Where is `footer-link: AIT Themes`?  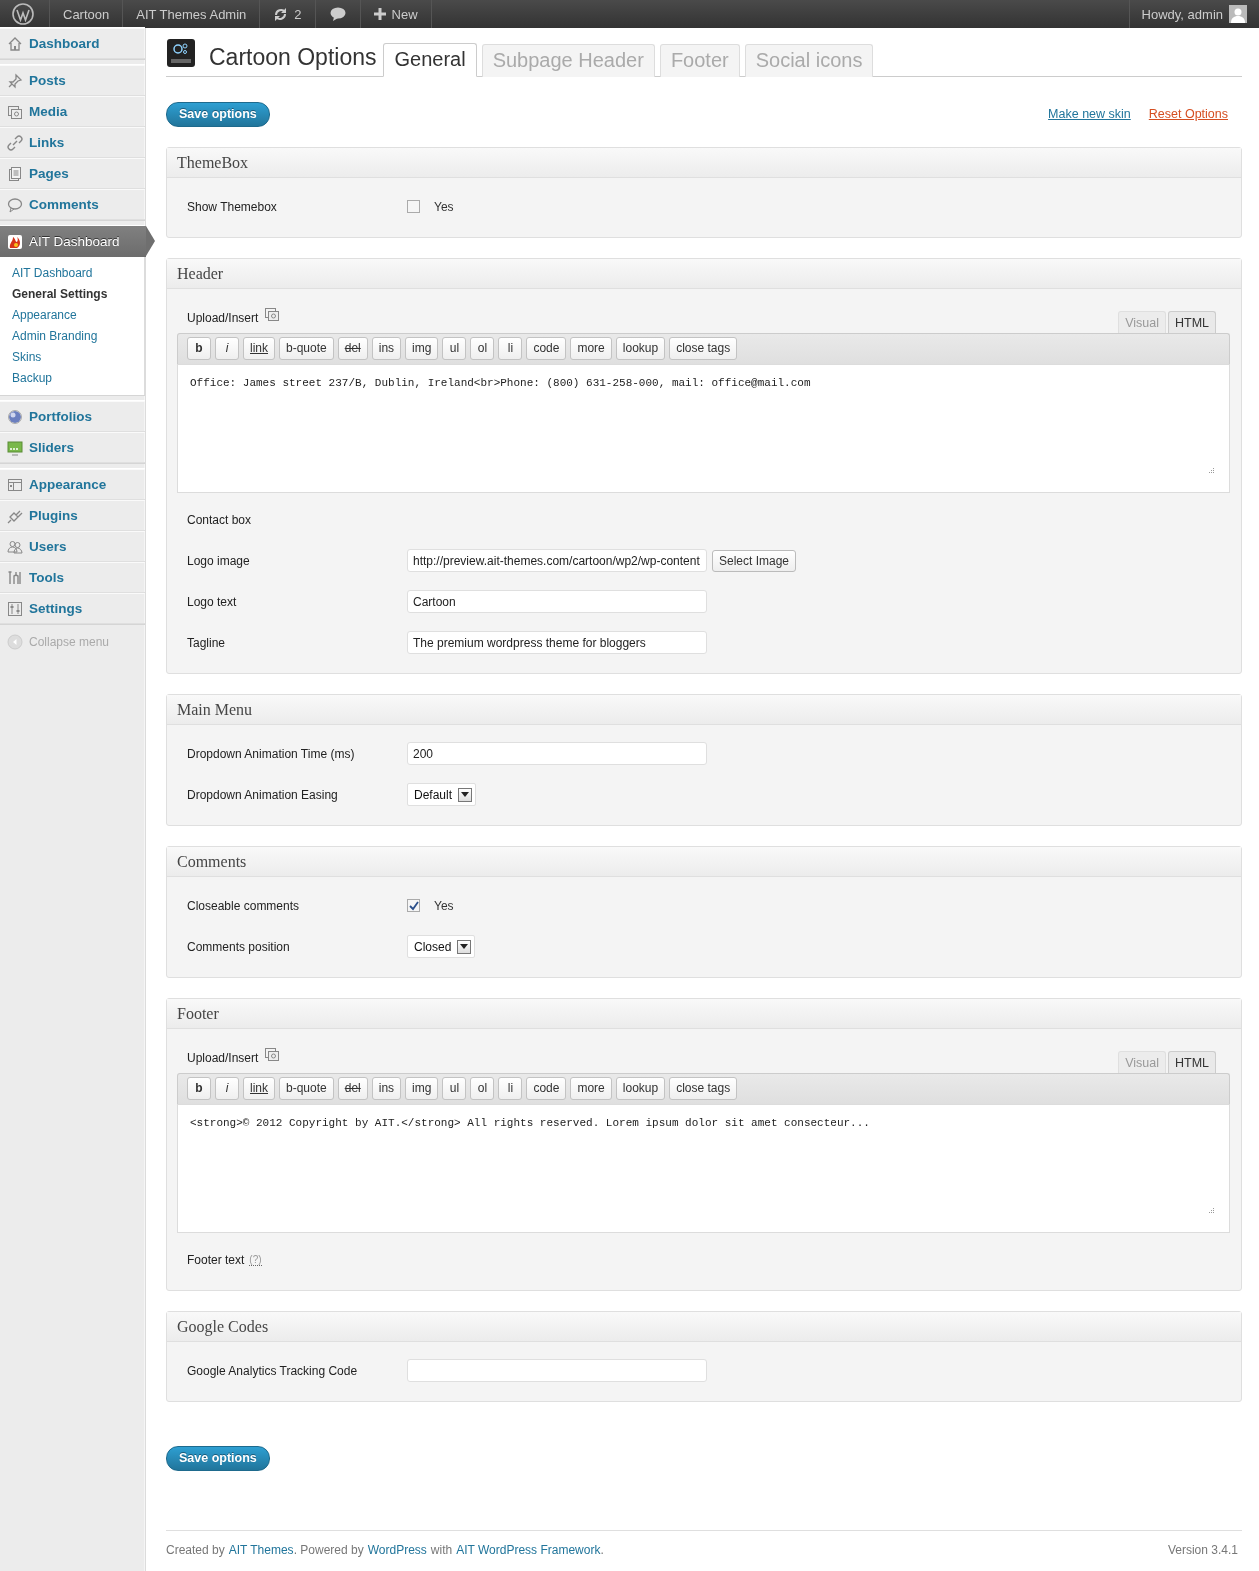
footer-link: AIT Themes is located at coordinates (261, 1550).